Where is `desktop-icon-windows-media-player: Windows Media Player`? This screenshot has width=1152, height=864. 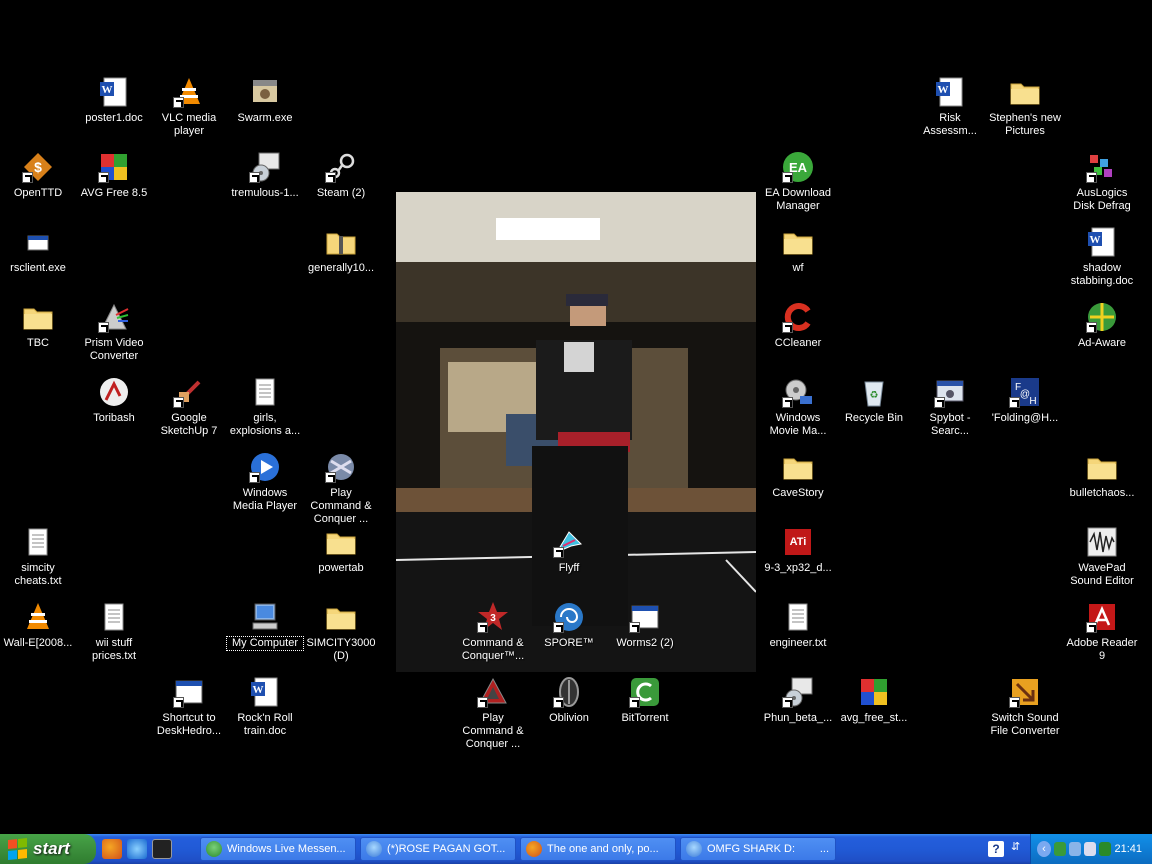
desktop-icon-windows-media-player: Windows Media Player is located at coordinates (265, 486).